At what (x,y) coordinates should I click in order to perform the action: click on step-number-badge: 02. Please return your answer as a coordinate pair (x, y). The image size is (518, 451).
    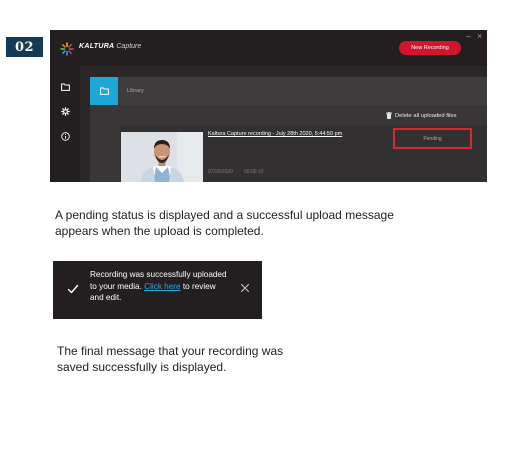
    Looking at the image, I should click on (24, 47).